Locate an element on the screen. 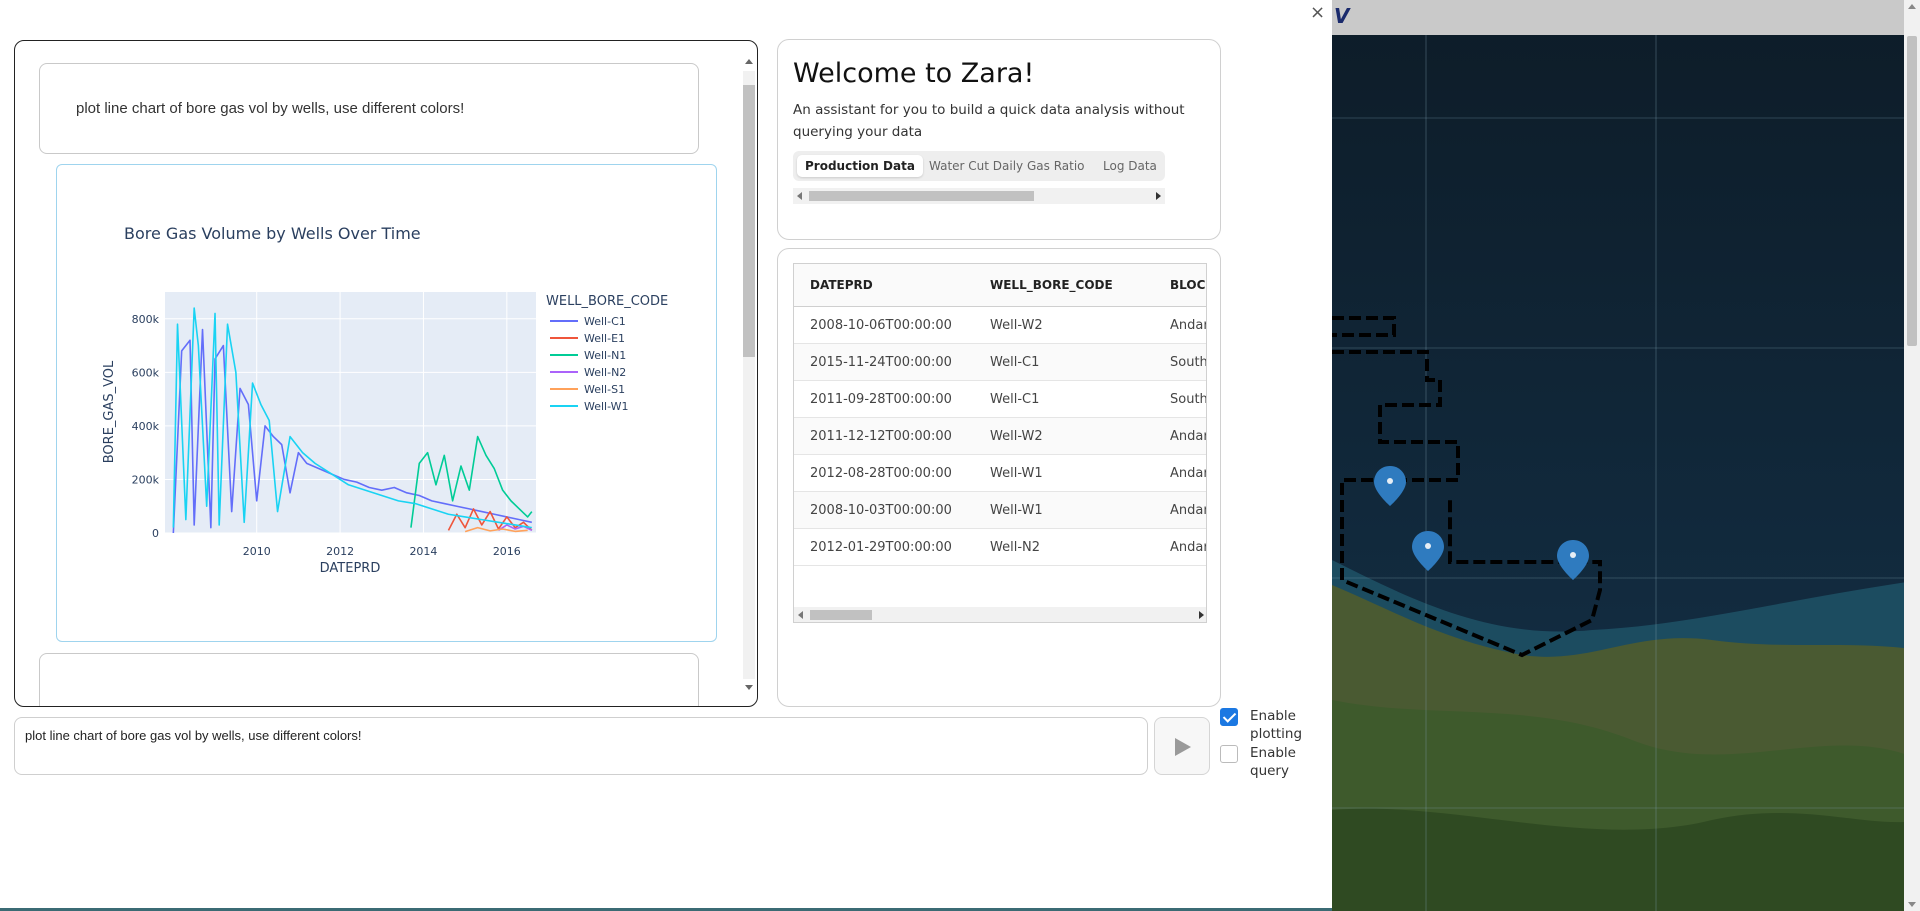 Image resolution: width=1920 pixels, height=911 pixels. table-row: 2012-08-28T00:00:00 Well-W1 Andar is located at coordinates (1000, 473).